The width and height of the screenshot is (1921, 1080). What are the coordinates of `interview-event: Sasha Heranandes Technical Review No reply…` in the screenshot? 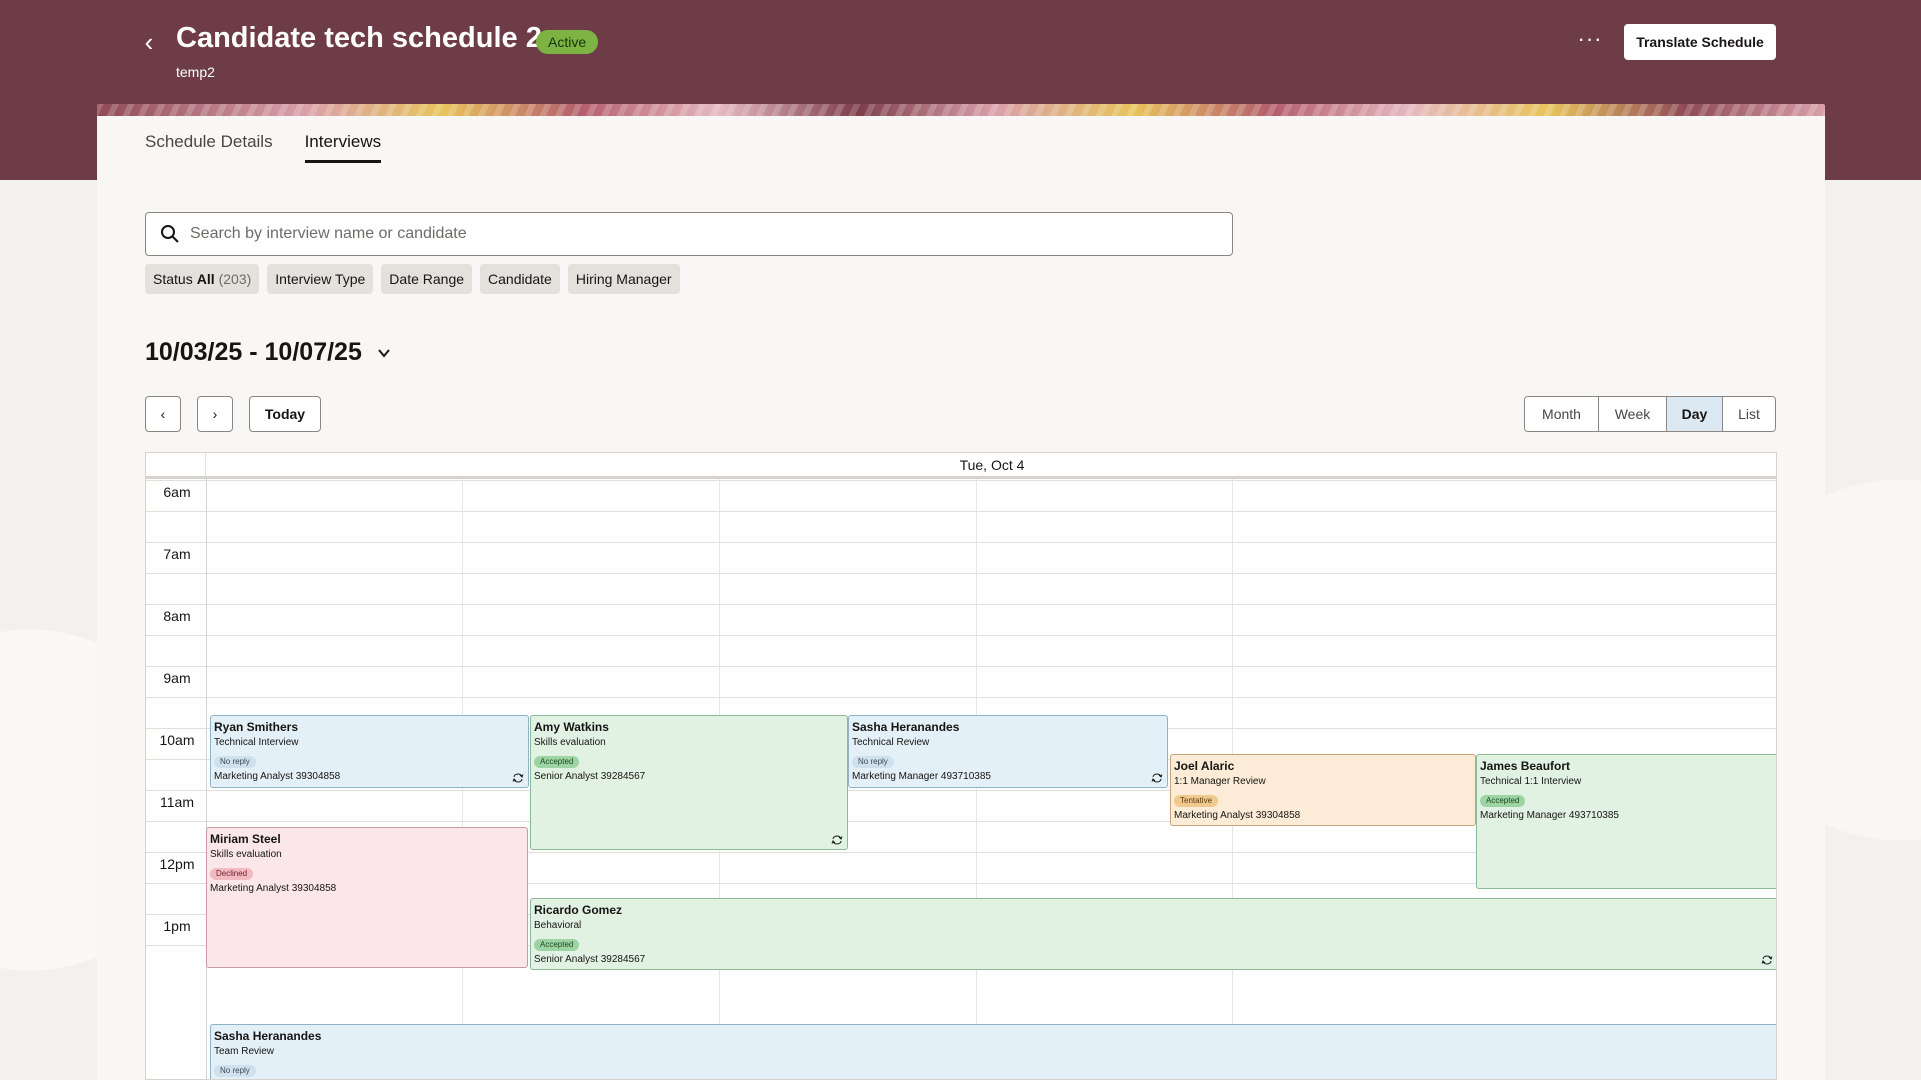 It's located at (1008, 751).